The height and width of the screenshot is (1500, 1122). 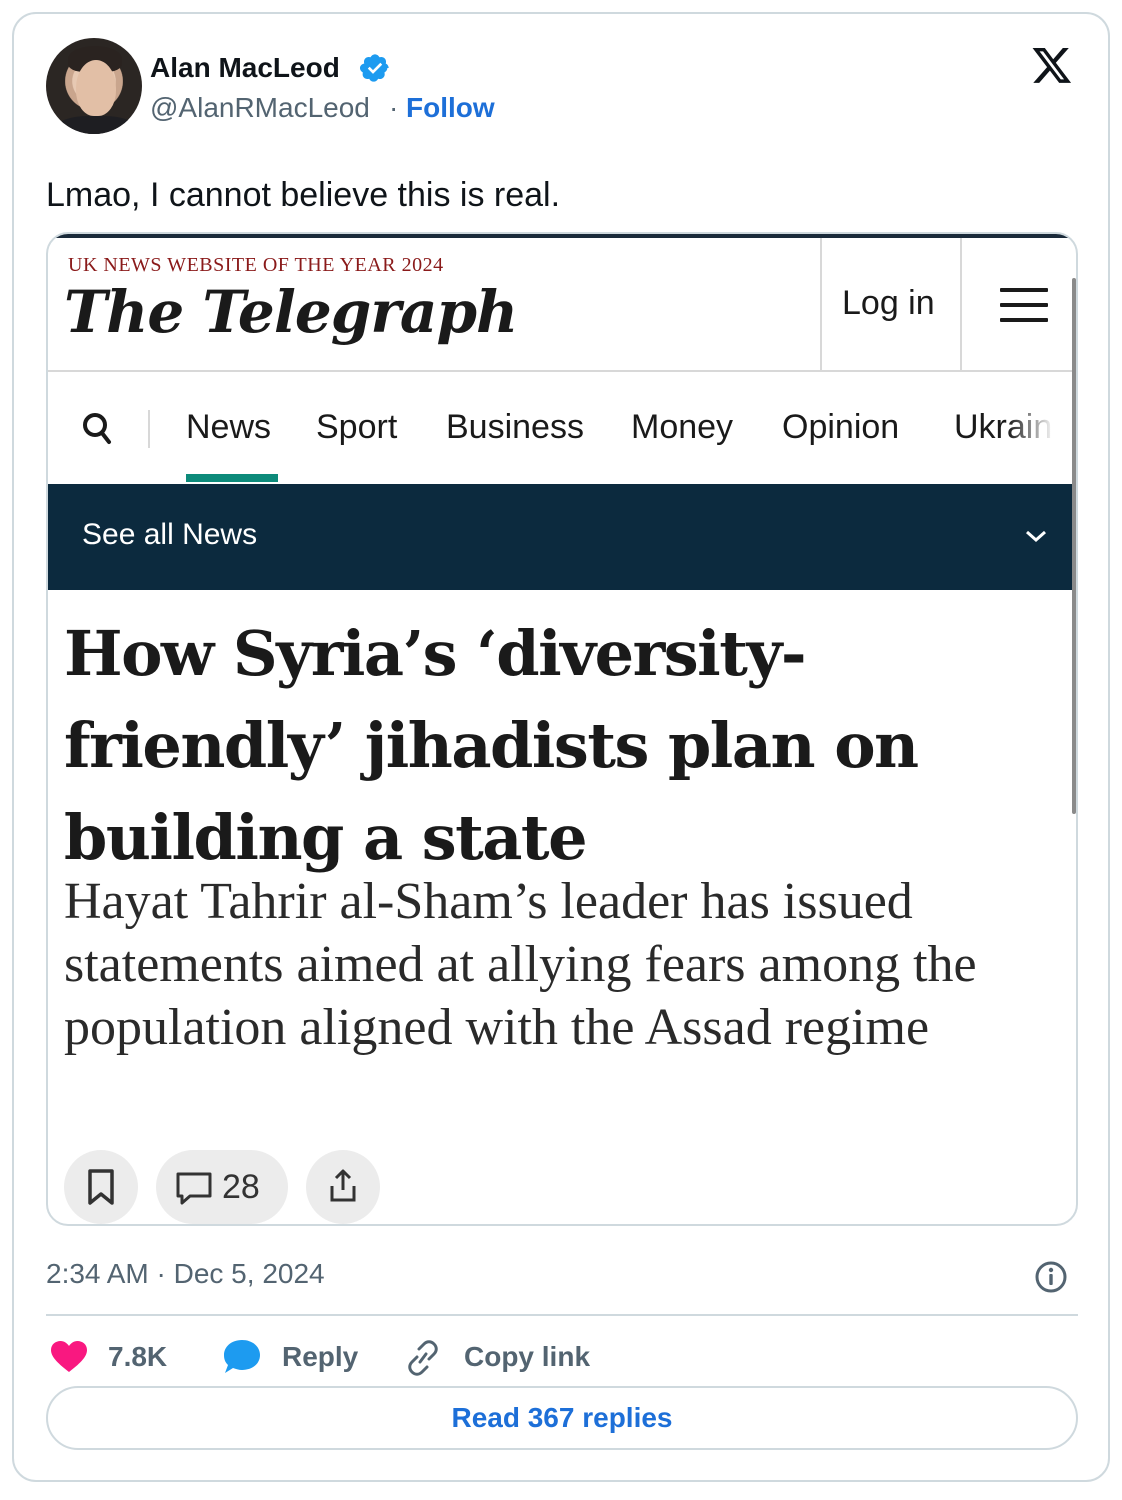 I want to click on author-handle: @AlanRMacLeod, so click(x=260, y=108).